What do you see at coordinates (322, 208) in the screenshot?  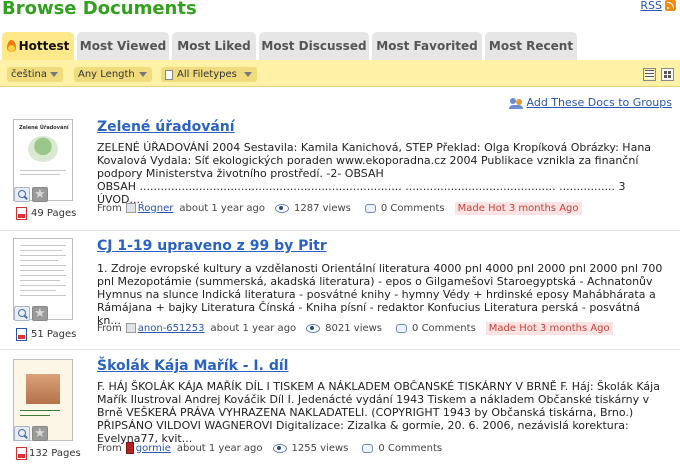 I see `view-count: 1287 views` at bounding box center [322, 208].